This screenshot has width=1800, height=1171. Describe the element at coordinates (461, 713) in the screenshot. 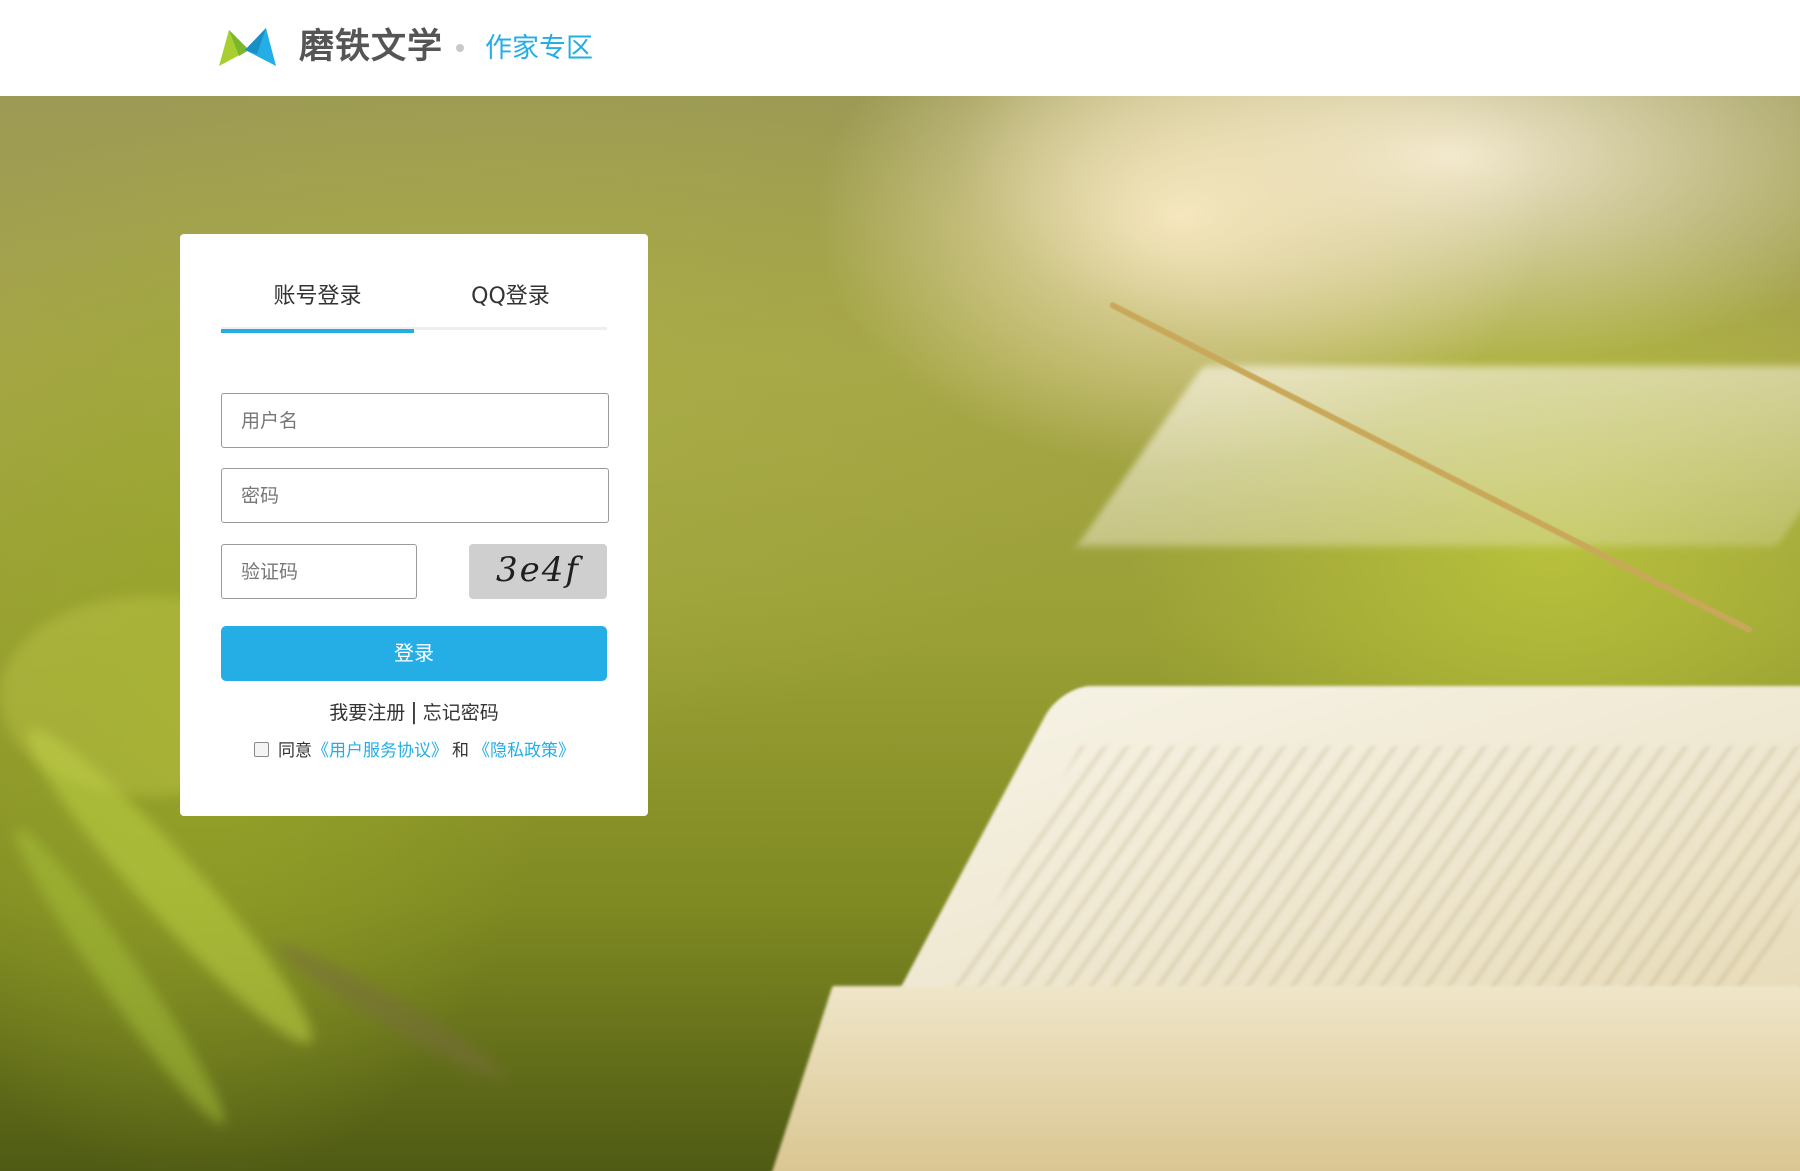

I see `forgot-password-link: 忘记密码` at that location.